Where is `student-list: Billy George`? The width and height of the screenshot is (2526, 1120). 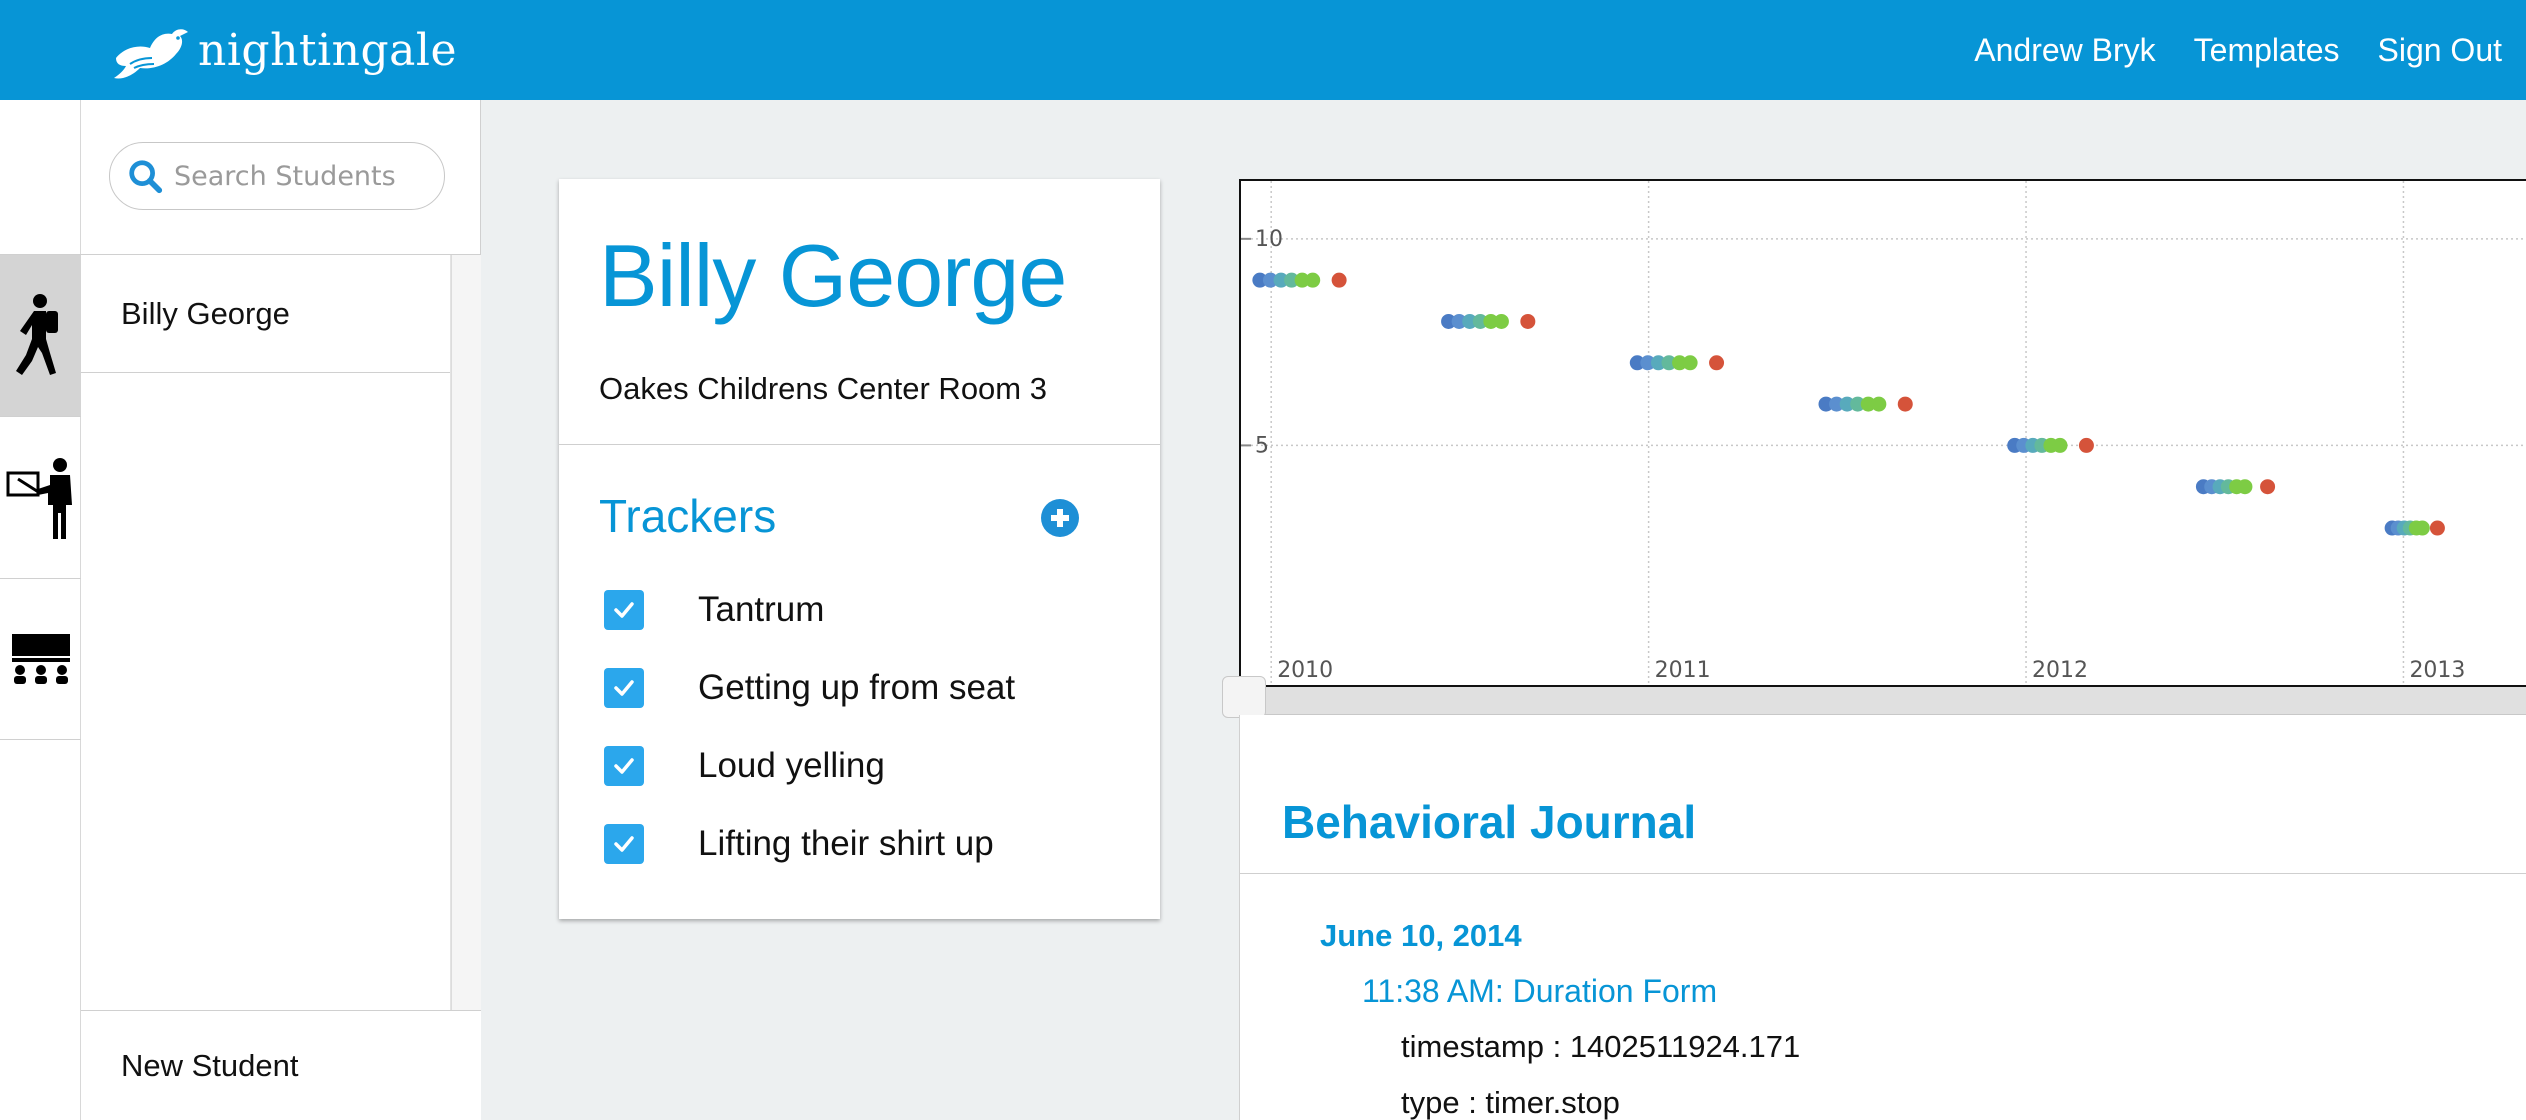 student-list: Billy George is located at coordinates (266, 632).